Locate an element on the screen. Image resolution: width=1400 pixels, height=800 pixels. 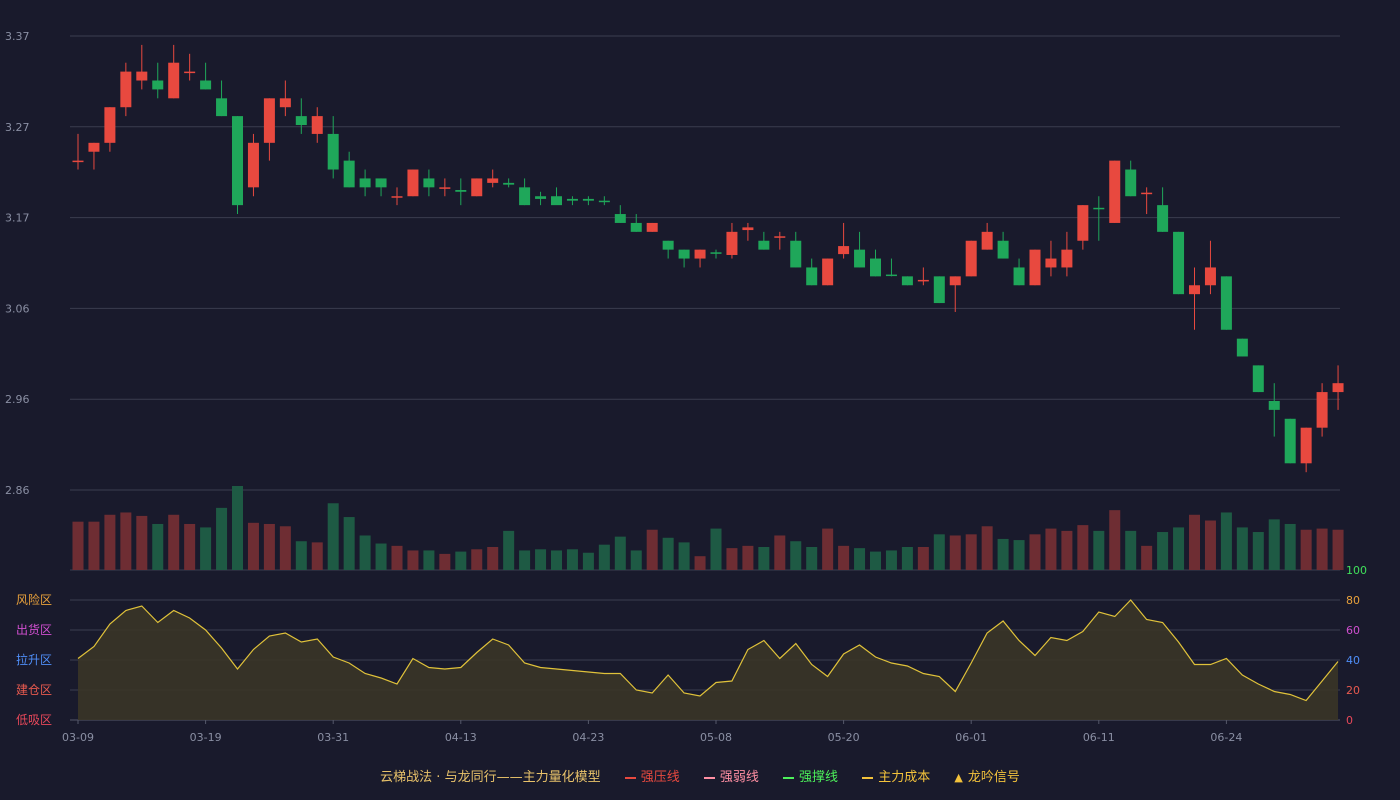
legend-item-strong-pressure: 强压线 is located at coordinates (652, 775).